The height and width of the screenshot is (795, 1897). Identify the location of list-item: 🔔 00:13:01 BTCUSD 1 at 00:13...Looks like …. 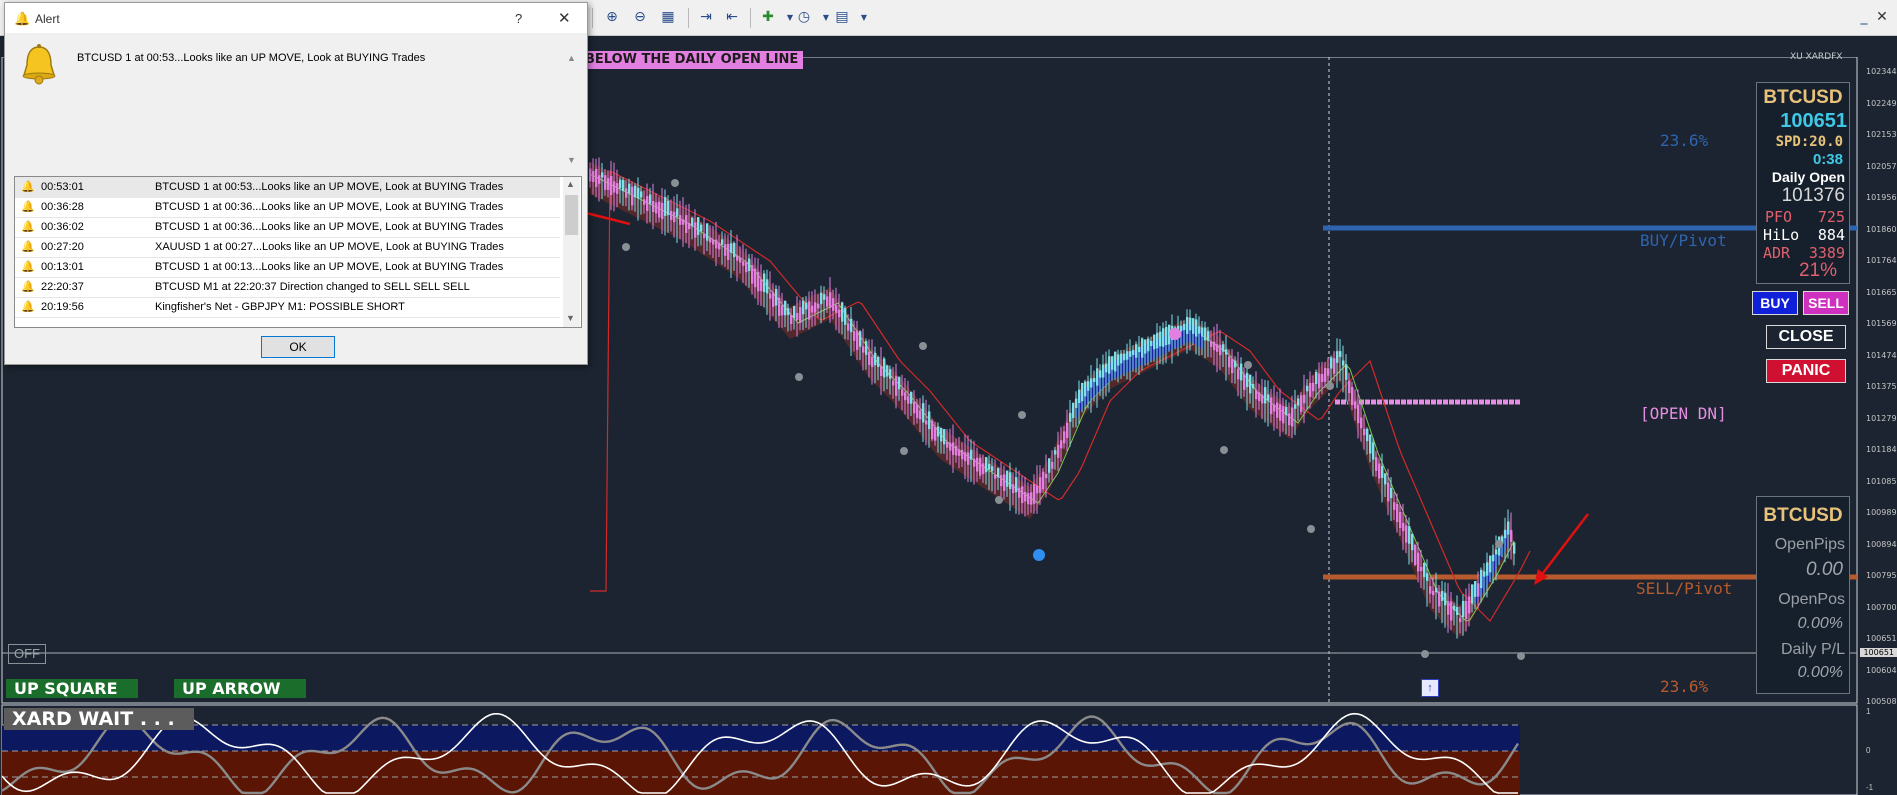
(287, 267).